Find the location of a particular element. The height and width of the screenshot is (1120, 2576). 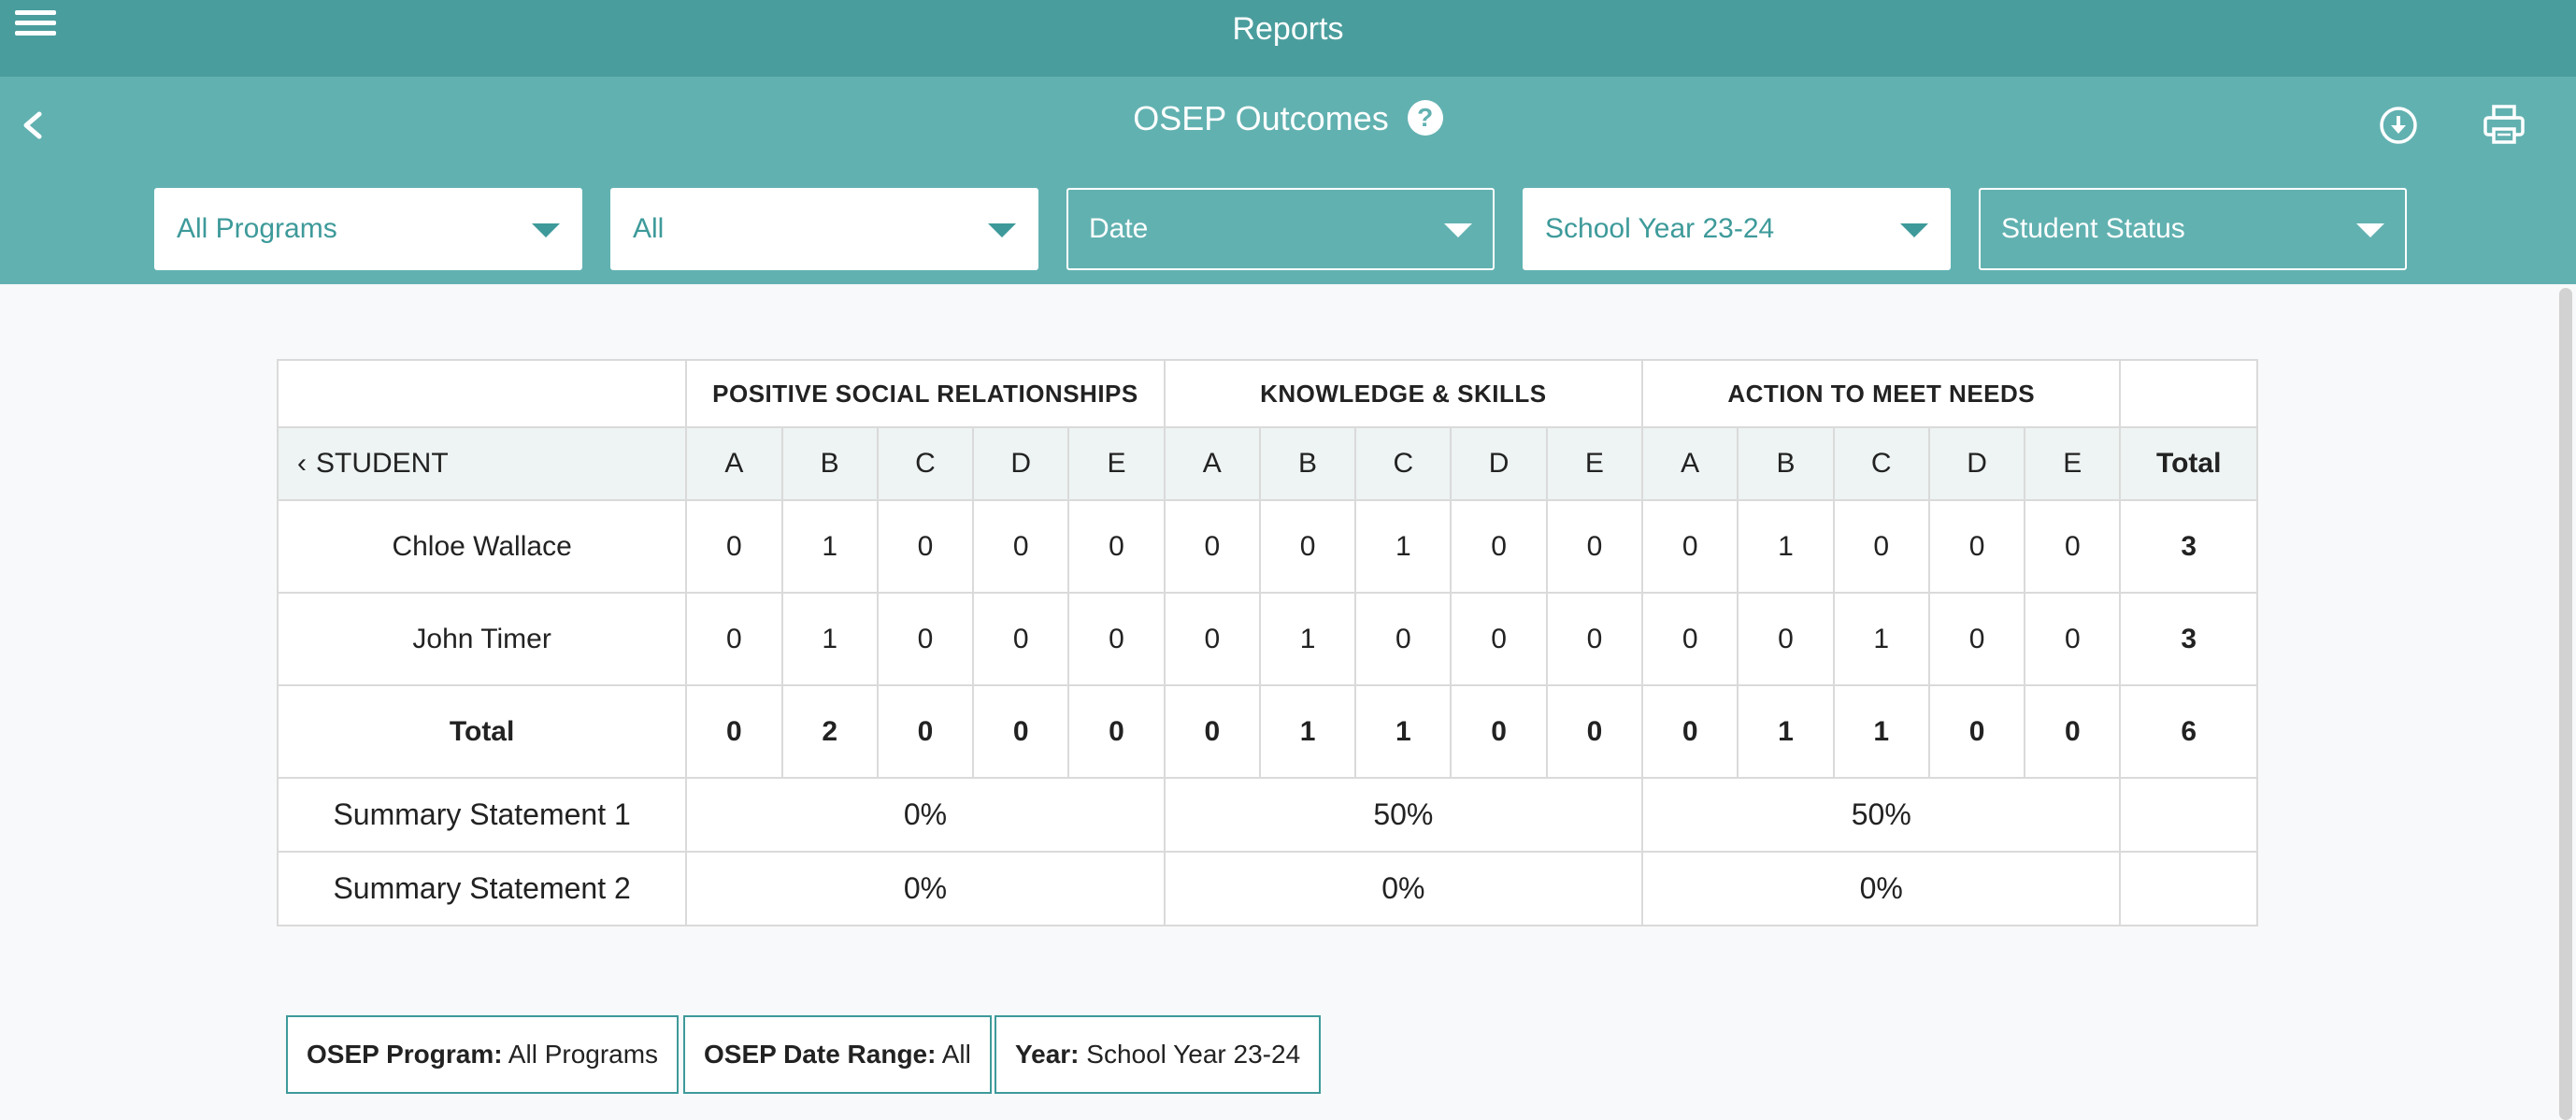

download-icon is located at coordinates (2398, 125).